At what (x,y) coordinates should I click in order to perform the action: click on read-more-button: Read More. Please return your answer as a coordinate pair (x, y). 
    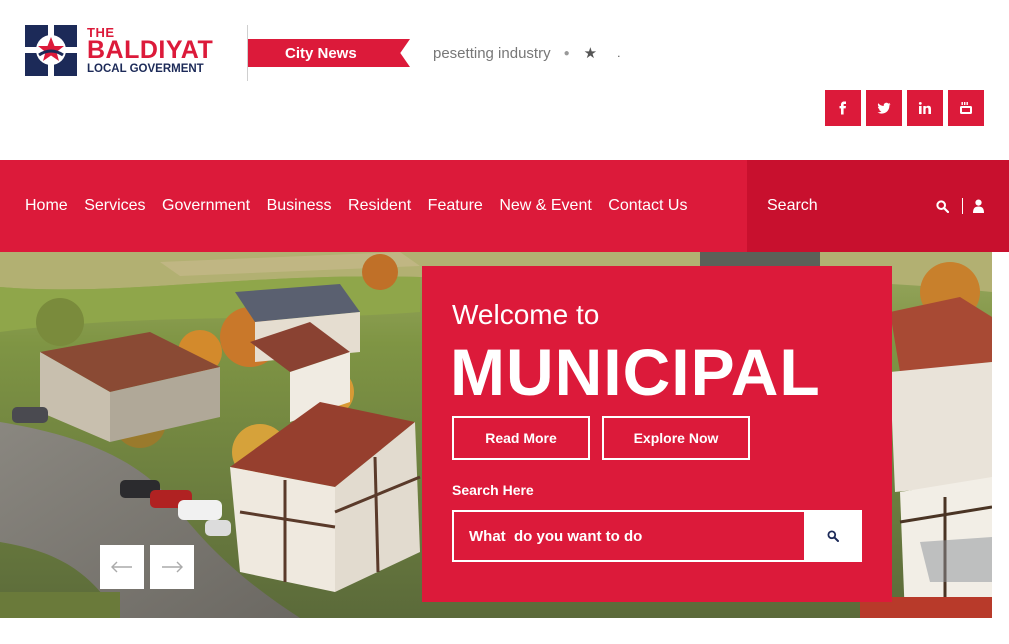
    Looking at the image, I should click on (521, 438).